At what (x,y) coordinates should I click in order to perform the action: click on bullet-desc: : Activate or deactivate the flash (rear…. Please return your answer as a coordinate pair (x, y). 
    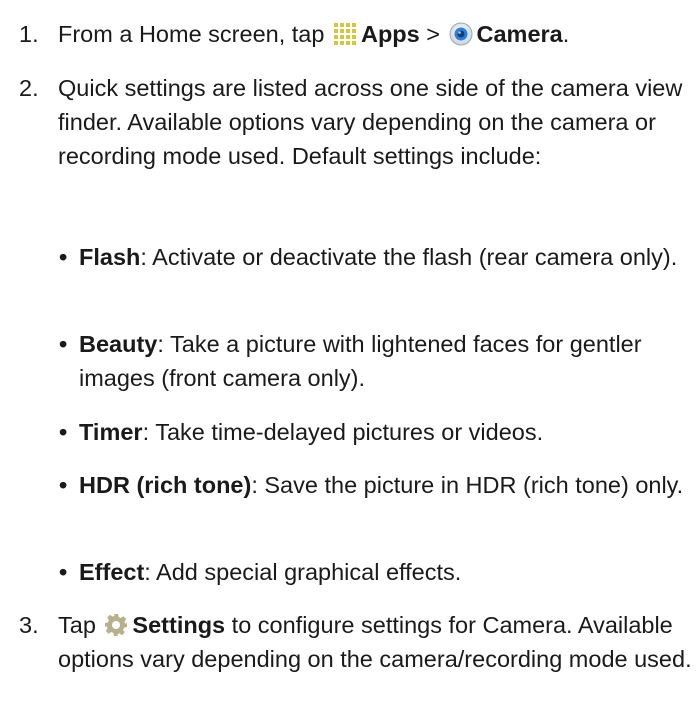
    Looking at the image, I should click on (409, 257).